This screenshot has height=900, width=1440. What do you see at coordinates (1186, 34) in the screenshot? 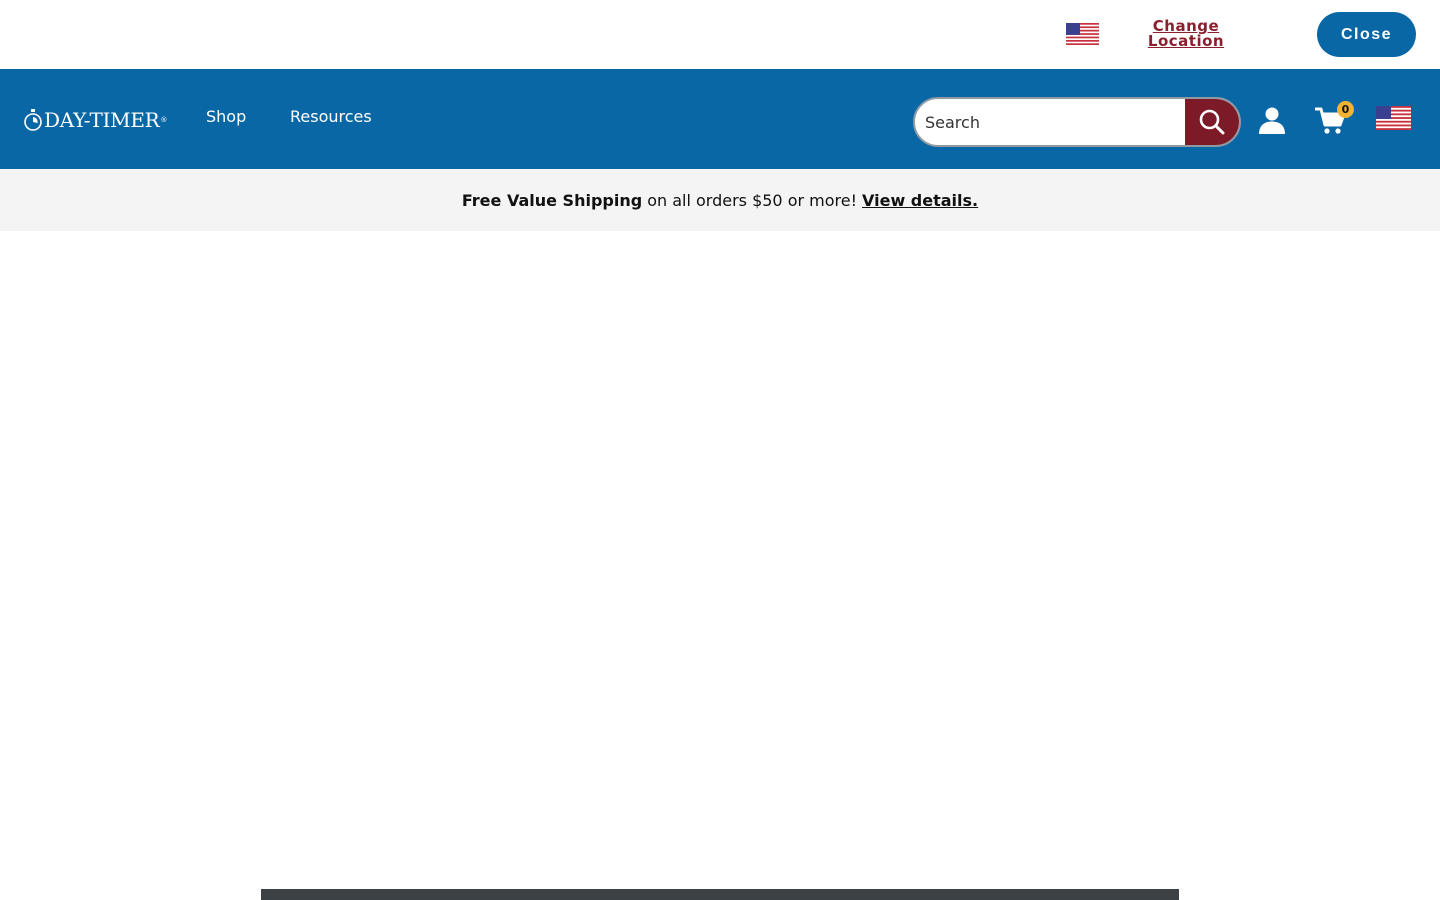
I see `change-location-link: Change Location` at bounding box center [1186, 34].